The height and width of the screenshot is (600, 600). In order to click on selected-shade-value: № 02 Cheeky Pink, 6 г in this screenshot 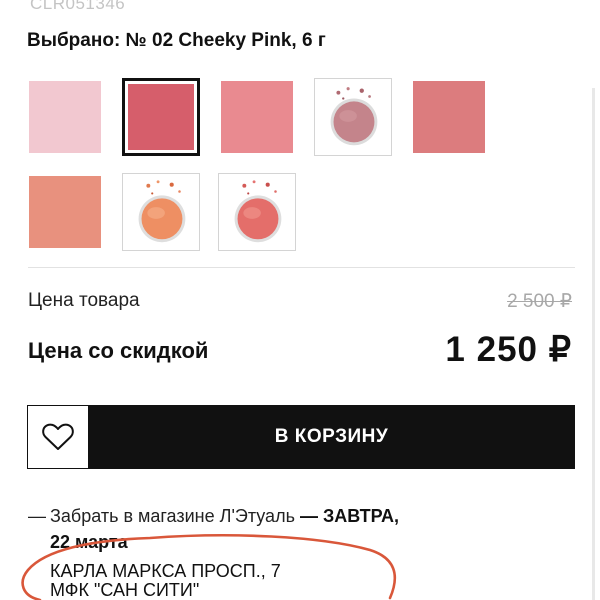, I will do `click(225, 40)`.